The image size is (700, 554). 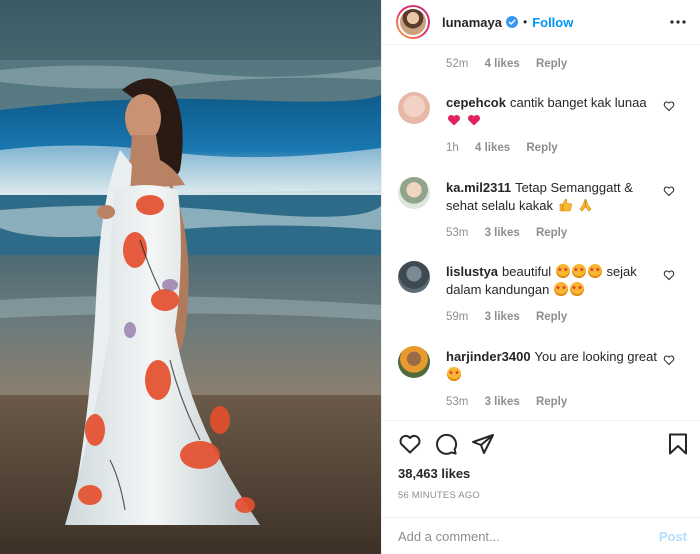 What do you see at coordinates (476, 102) in the screenshot?
I see `commenter-username: cepehcok` at bounding box center [476, 102].